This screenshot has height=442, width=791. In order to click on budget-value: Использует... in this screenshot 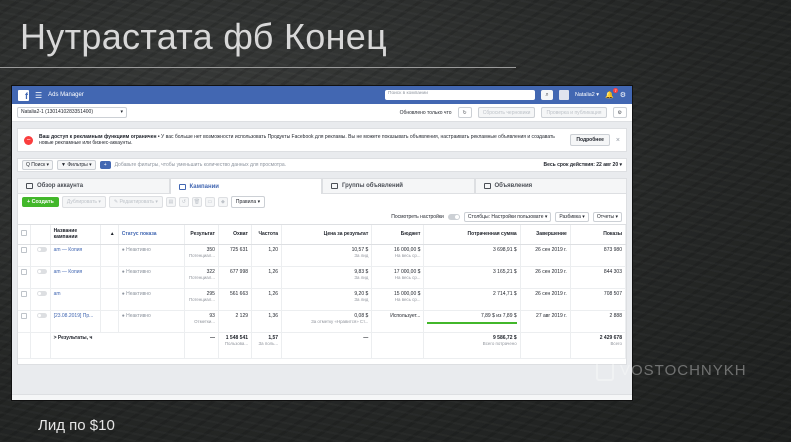, I will do `click(405, 315)`.